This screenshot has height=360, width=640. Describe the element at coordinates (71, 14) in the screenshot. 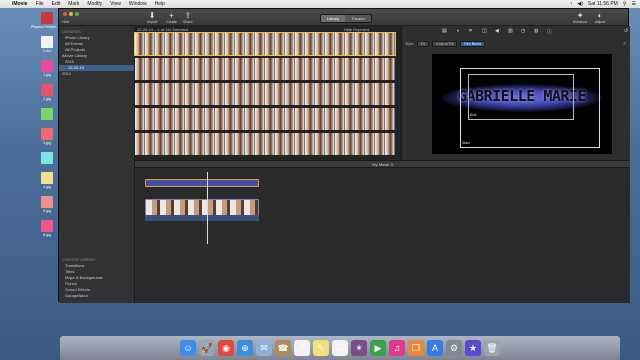

I see `minimize-button` at that location.